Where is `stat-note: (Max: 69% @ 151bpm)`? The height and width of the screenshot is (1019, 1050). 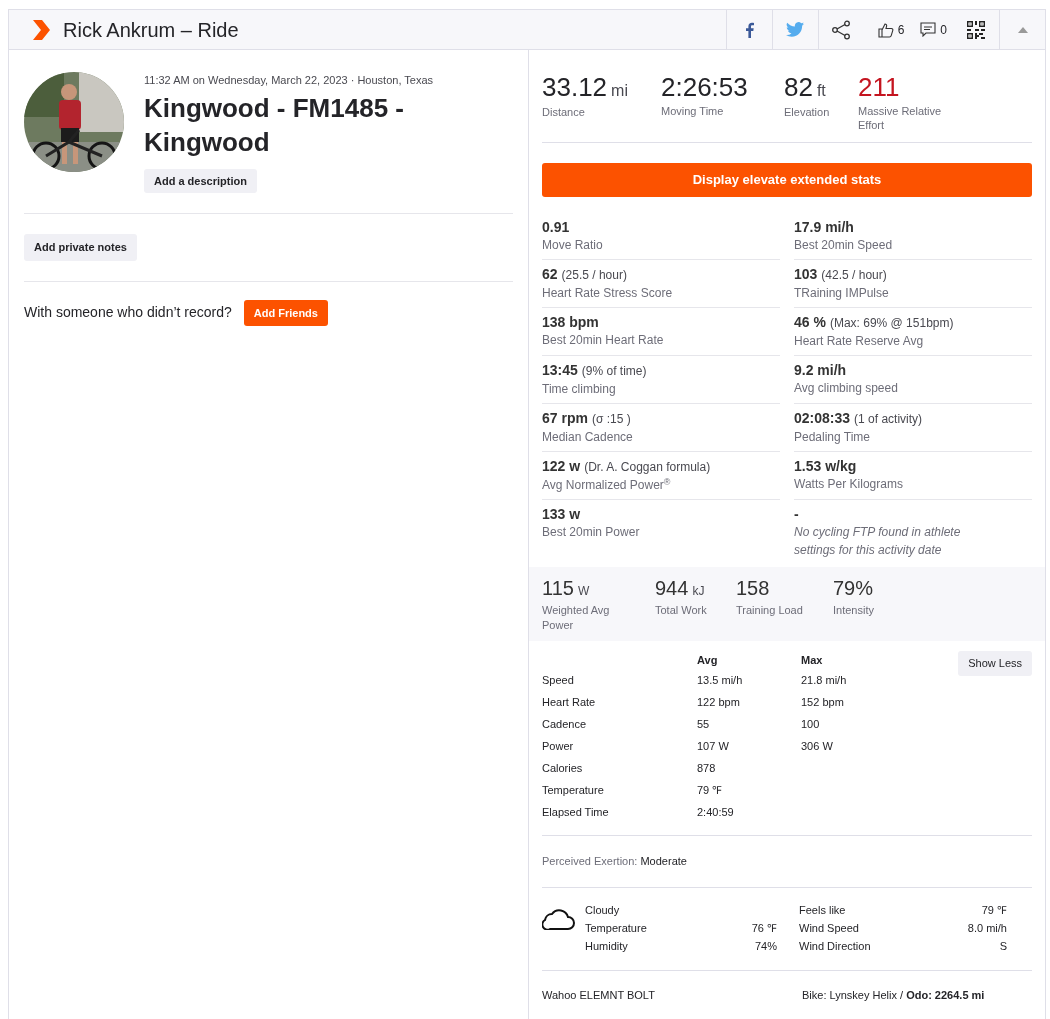
stat-note: (Max: 69% @ 151bpm) is located at coordinates (891, 323).